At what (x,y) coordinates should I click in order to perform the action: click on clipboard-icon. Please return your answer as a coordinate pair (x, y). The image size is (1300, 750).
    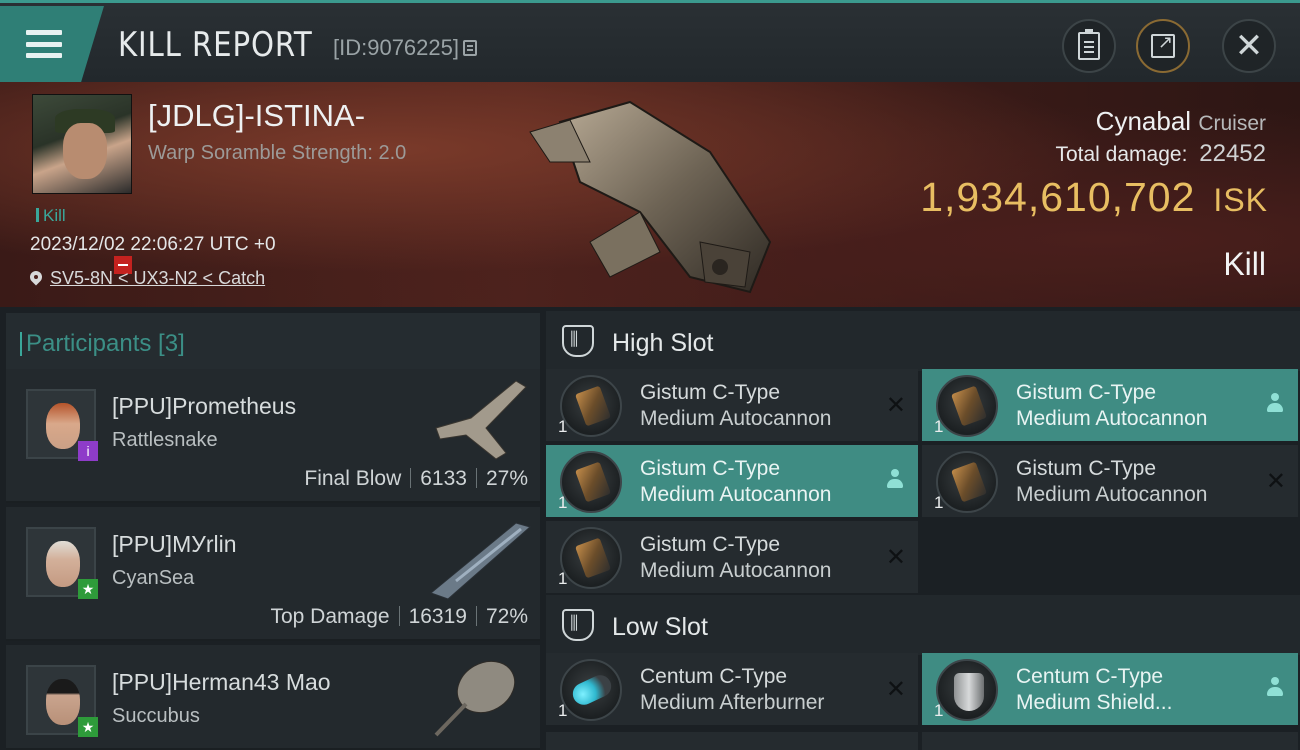
    Looking at the image, I should click on (1089, 44).